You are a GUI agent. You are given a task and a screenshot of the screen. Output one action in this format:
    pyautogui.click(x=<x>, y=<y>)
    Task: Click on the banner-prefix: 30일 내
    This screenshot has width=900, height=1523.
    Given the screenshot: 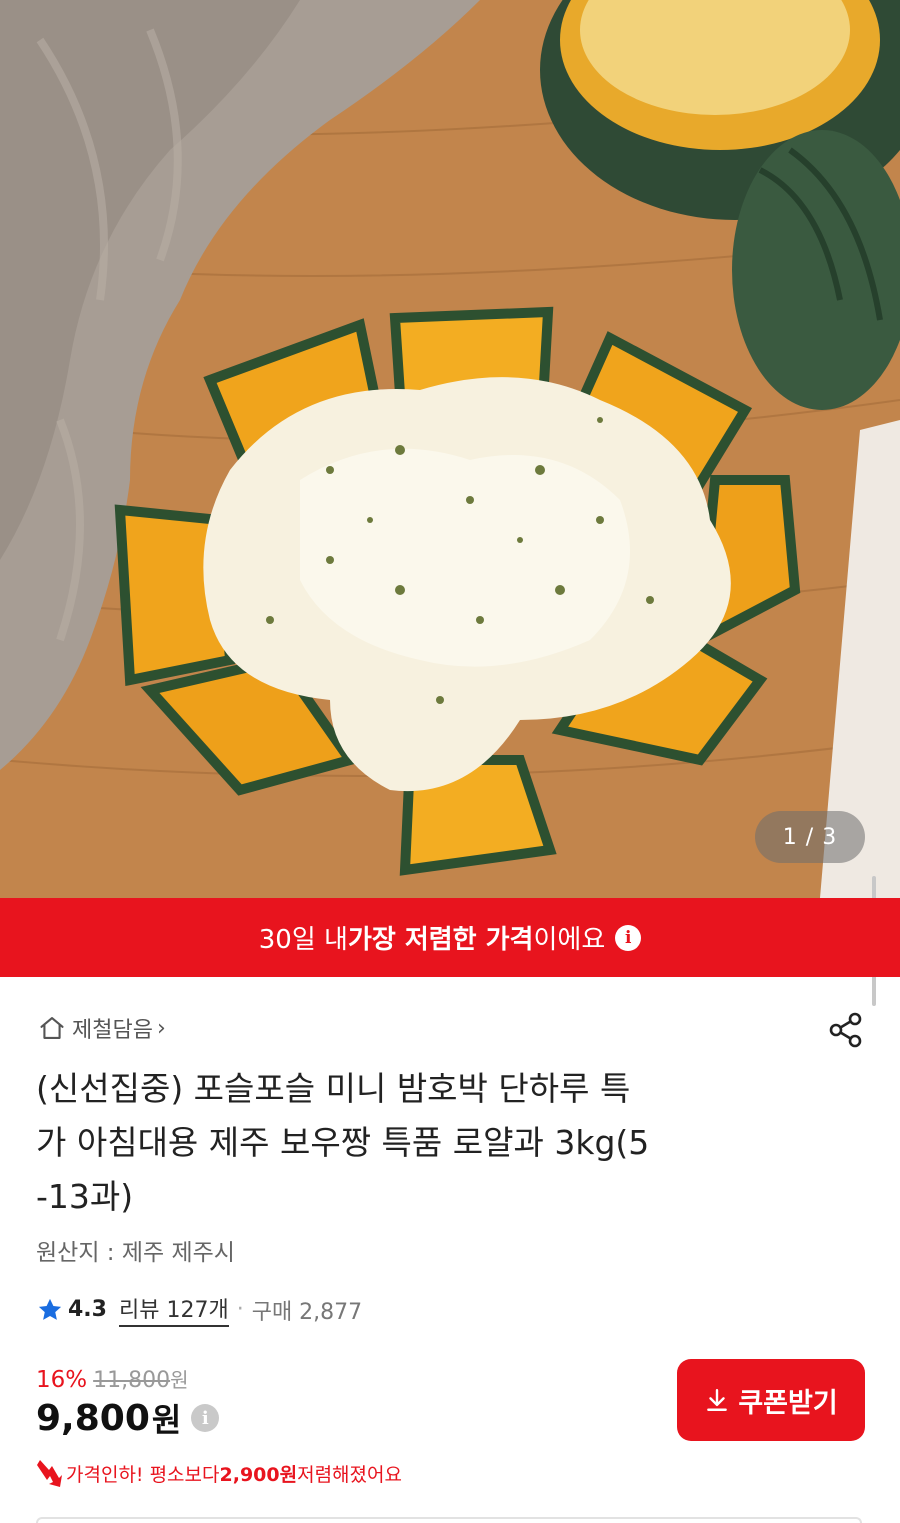 What is the action you would take?
    pyautogui.click(x=303, y=940)
    